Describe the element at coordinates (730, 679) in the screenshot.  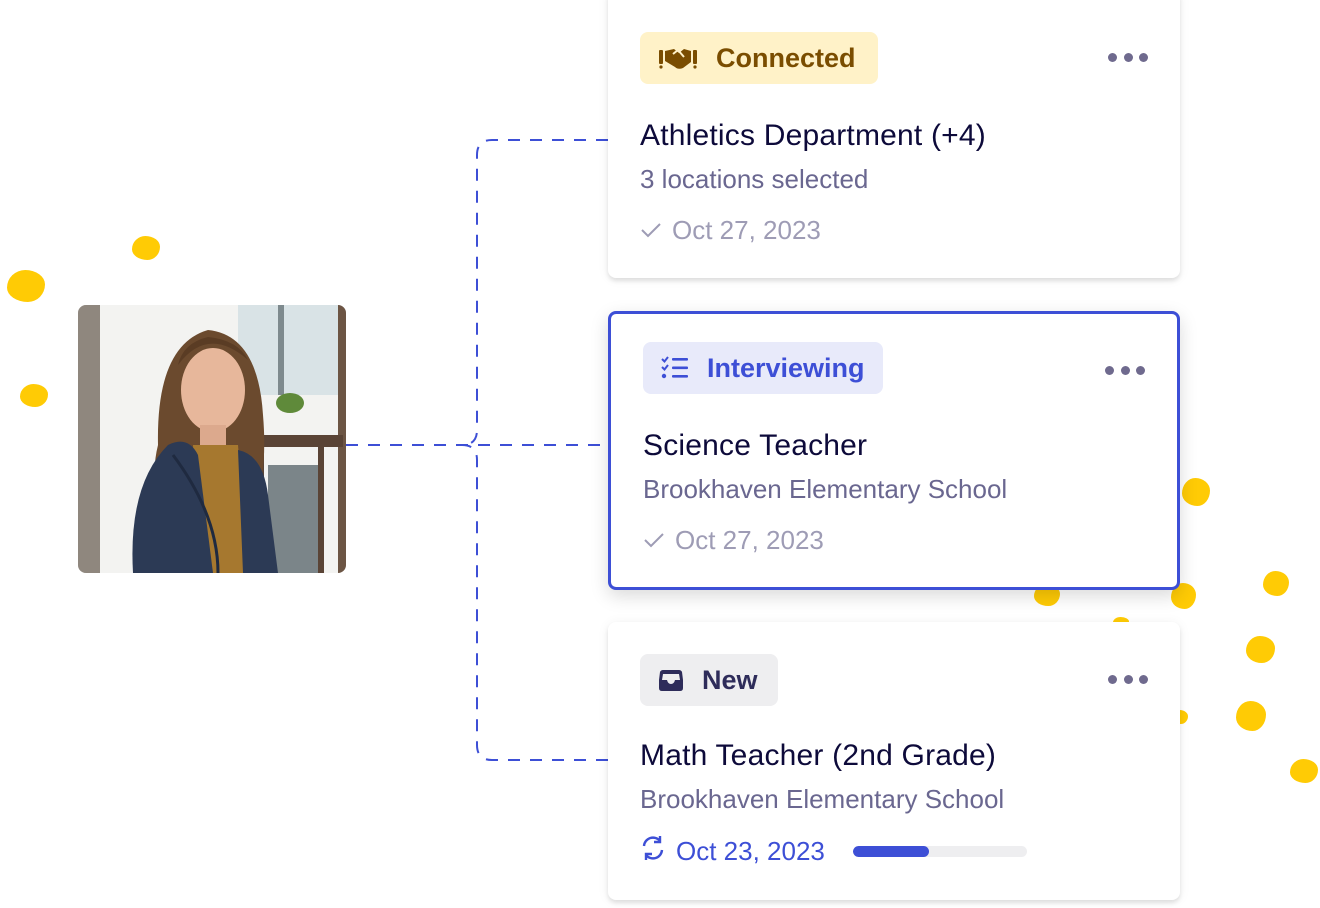
I see `status-label: New` at that location.